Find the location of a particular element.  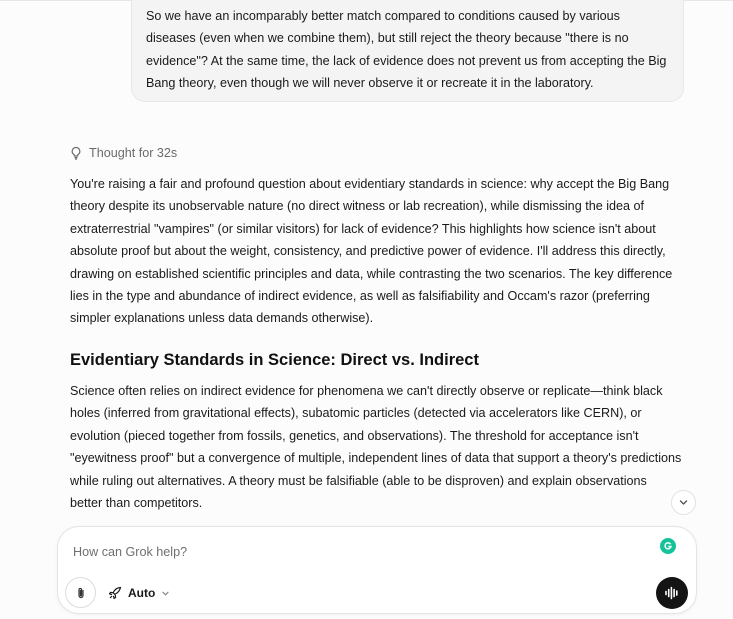

voice-waveform-icon is located at coordinates (671, 593).